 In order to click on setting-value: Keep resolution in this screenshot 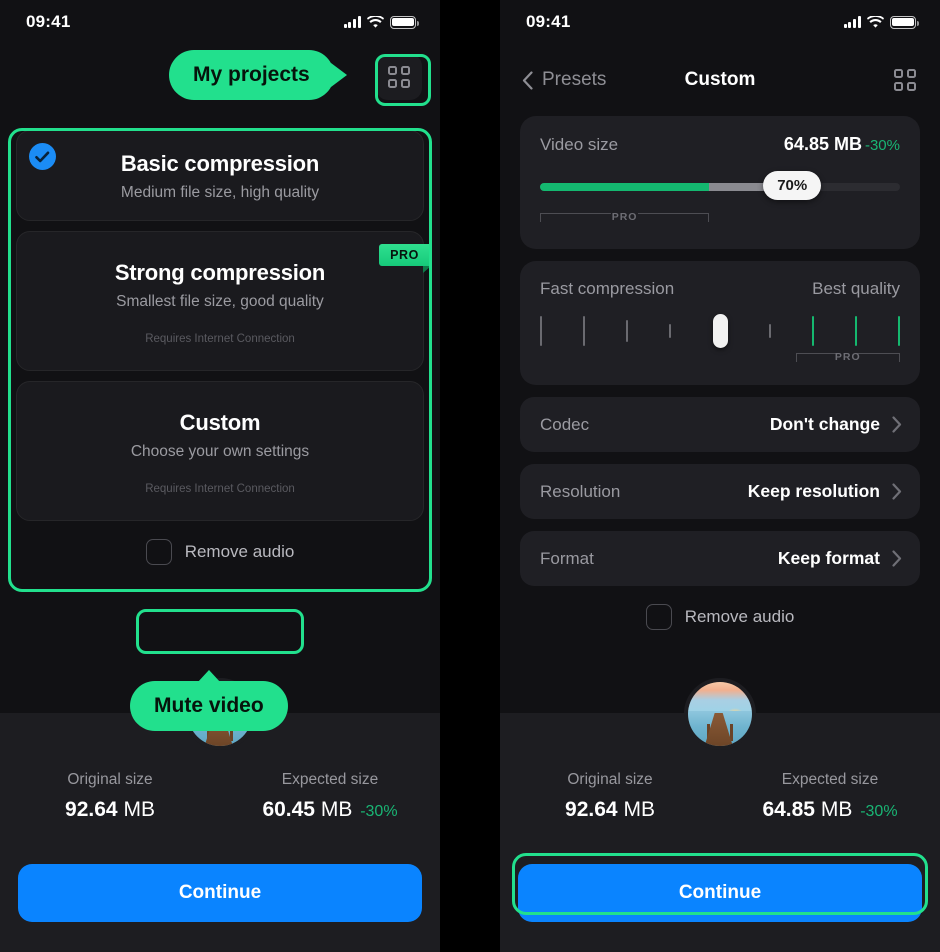, I will do `click(813, 491)`.